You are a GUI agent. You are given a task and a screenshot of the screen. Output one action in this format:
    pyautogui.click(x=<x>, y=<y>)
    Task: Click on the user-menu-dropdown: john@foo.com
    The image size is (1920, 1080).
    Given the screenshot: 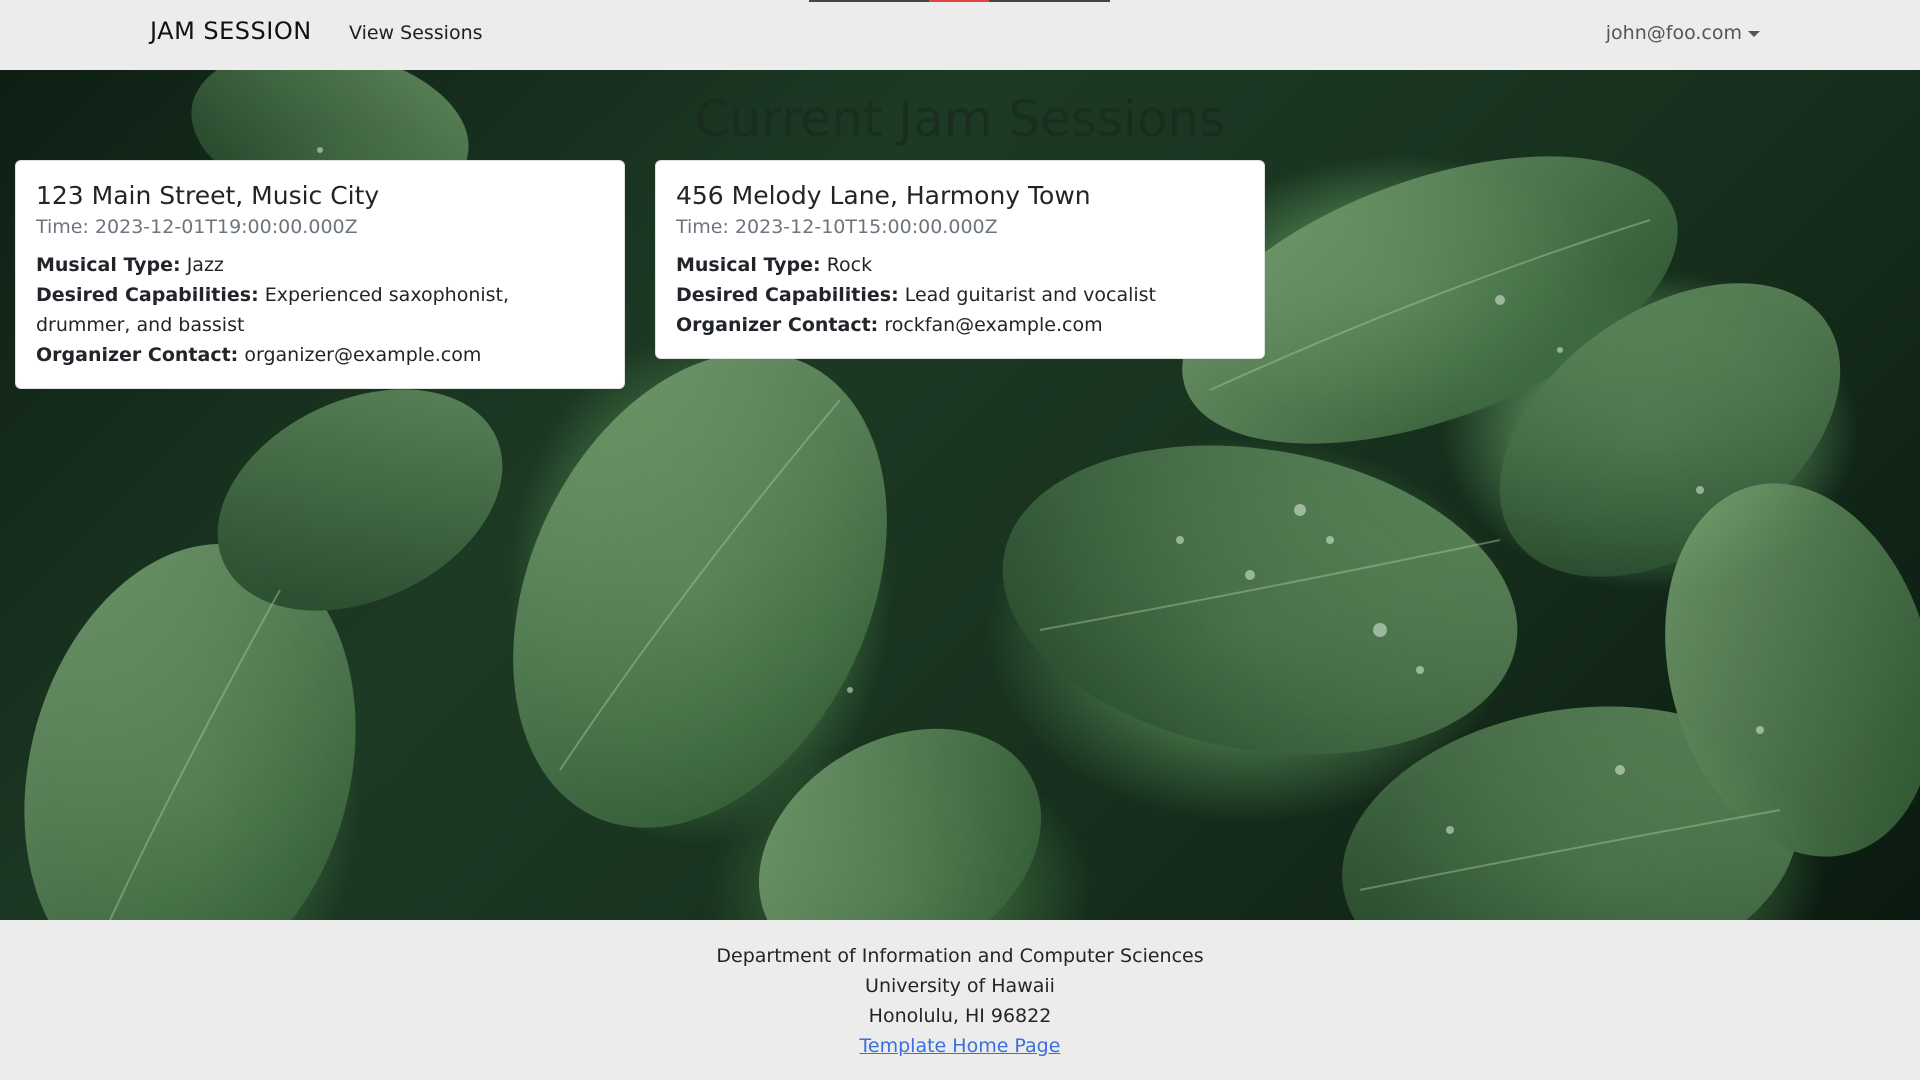 What is the action you would take?
    pyautogui.click(x=1683, y=33)
    